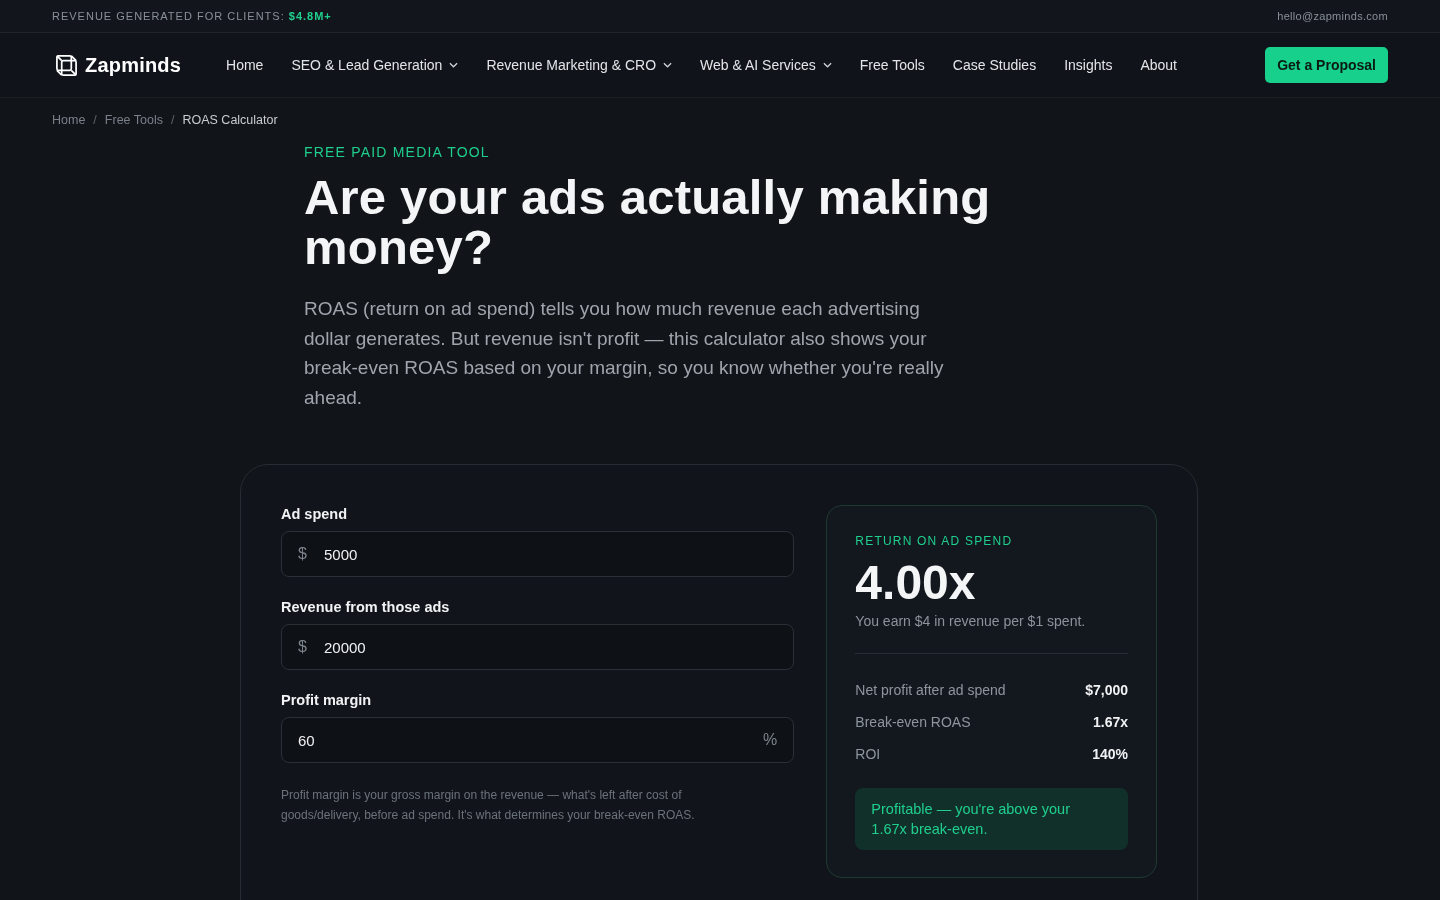 The height and width of the screenshot is (900, 1440). What do you see at coordinates (1158, 65) in the screenshot?
I see `nav-link: About` at bounding box center [1158, 65].